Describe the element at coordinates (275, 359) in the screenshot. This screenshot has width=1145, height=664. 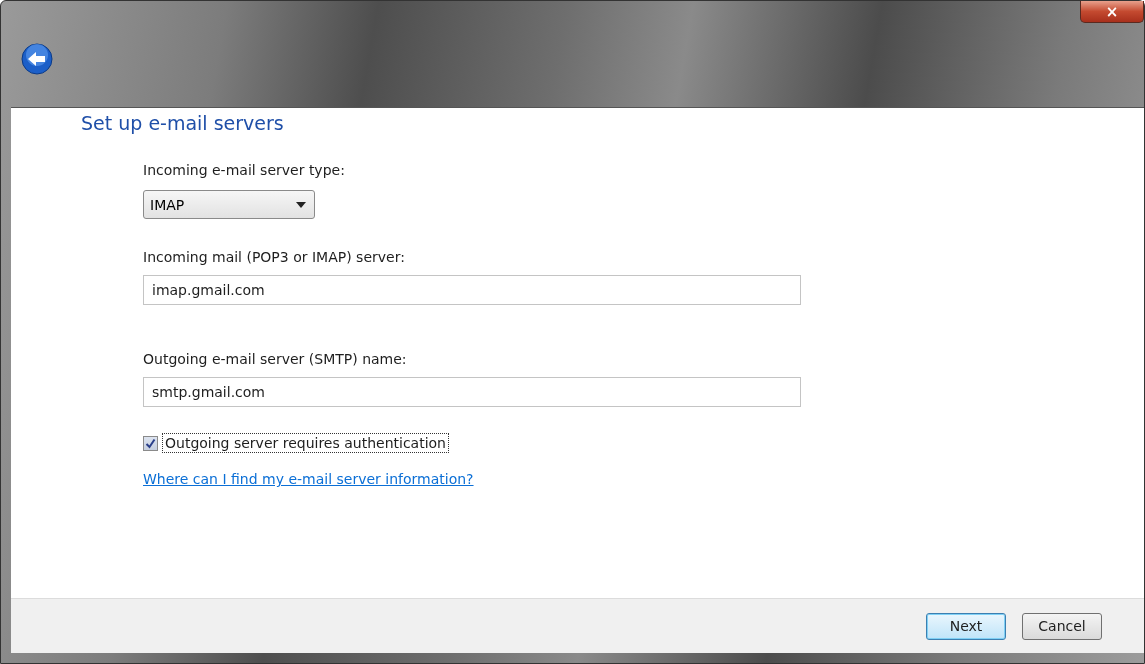
I see `field-label: Outgoing e-mail server (SMTP) name:` at that location.